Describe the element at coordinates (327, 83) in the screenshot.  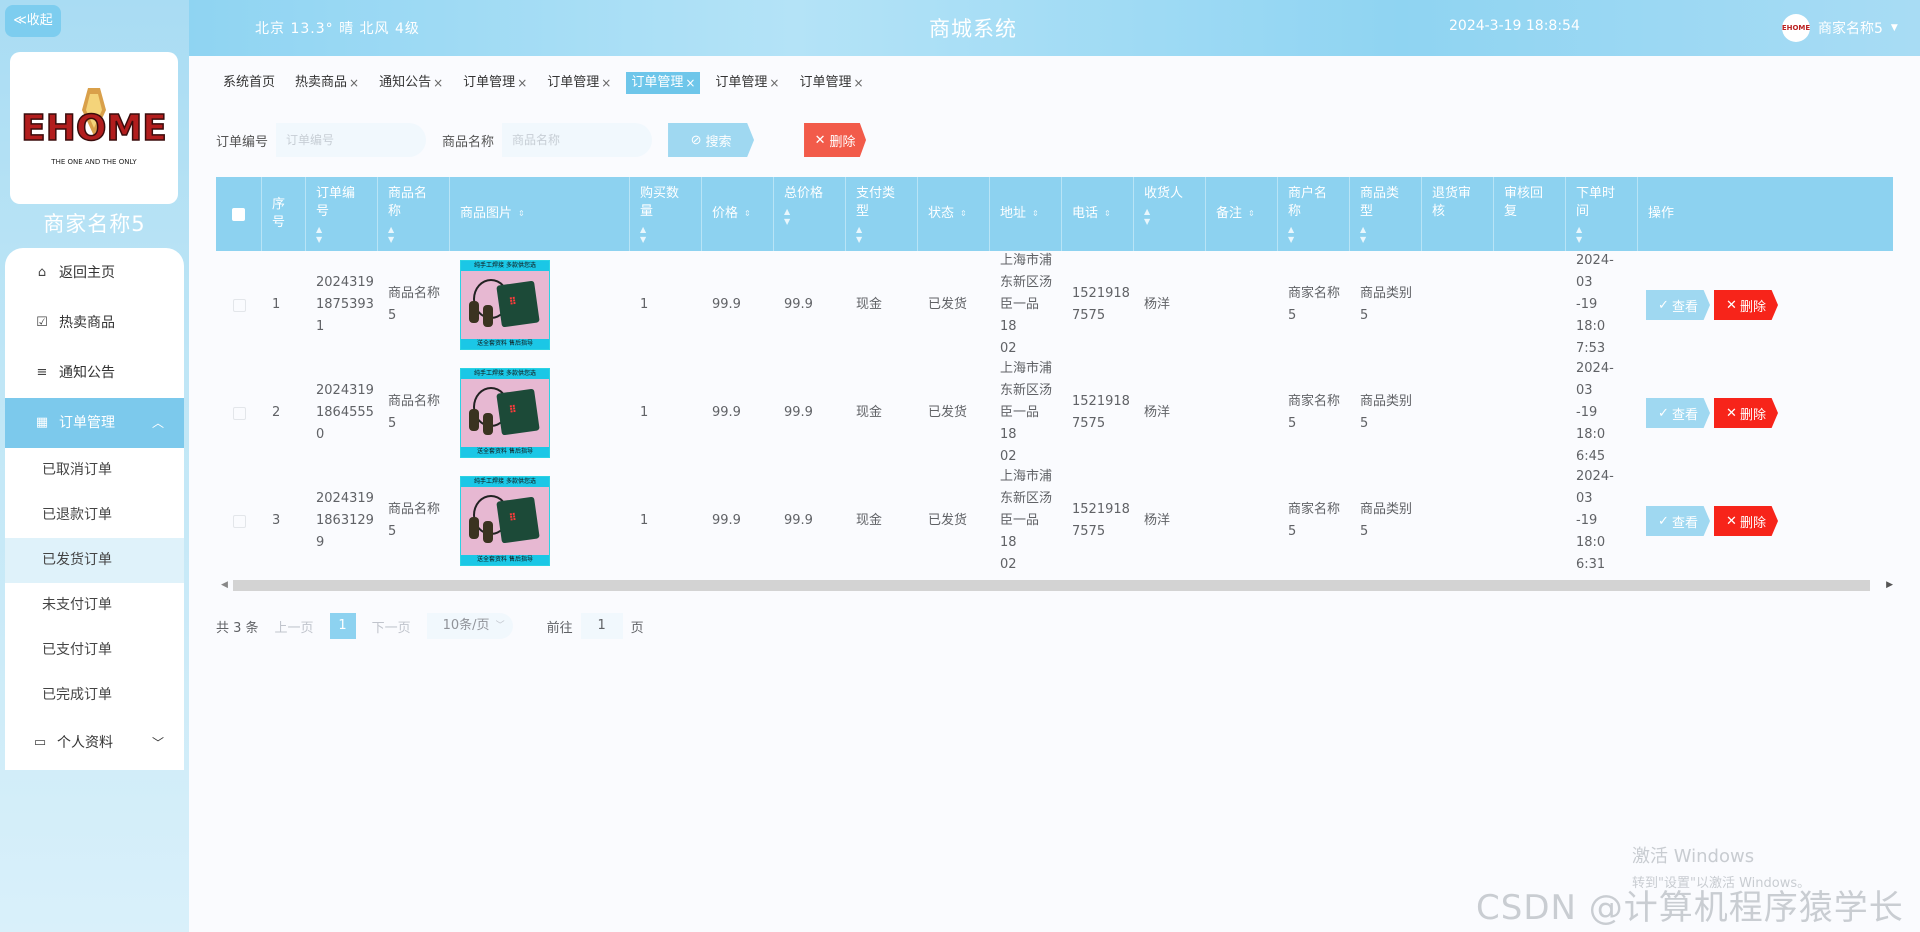
I see `tab-hot-goods: 热卖商品 ×` at that location.